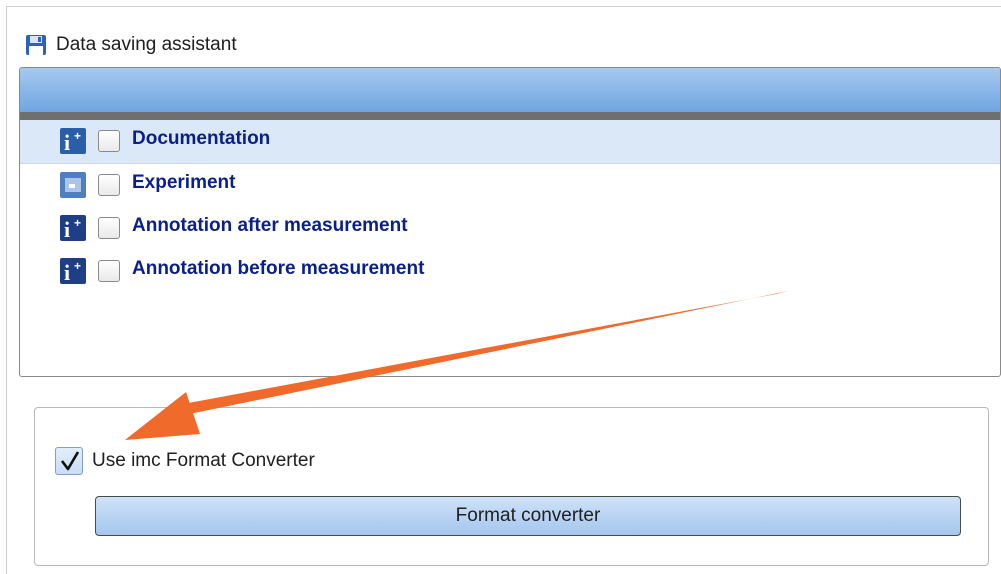  Describe the element at coordinates (528, 516) in the screenshot. I see `format-converter-button: Format converter` at that location.